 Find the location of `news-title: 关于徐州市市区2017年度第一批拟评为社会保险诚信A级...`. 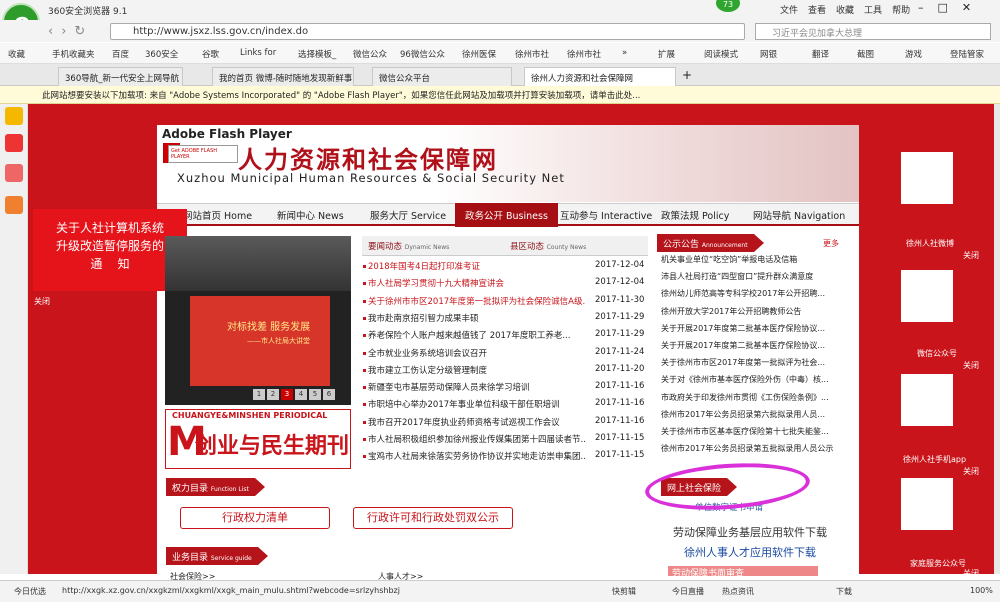

news-title: 关于徐州市市区2017年度第一批拟评为社会保险诚信A级... is located at coordinates (477, 301).